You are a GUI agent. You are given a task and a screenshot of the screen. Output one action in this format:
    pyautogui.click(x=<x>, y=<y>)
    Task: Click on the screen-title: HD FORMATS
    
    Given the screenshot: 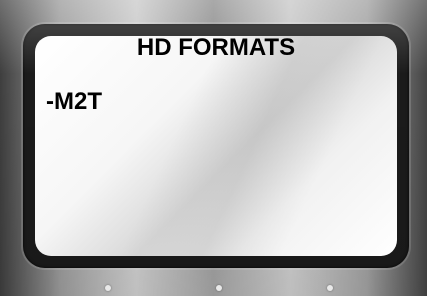 What is the action you would take?
    pyautogui.click(x=216, y=48)
    